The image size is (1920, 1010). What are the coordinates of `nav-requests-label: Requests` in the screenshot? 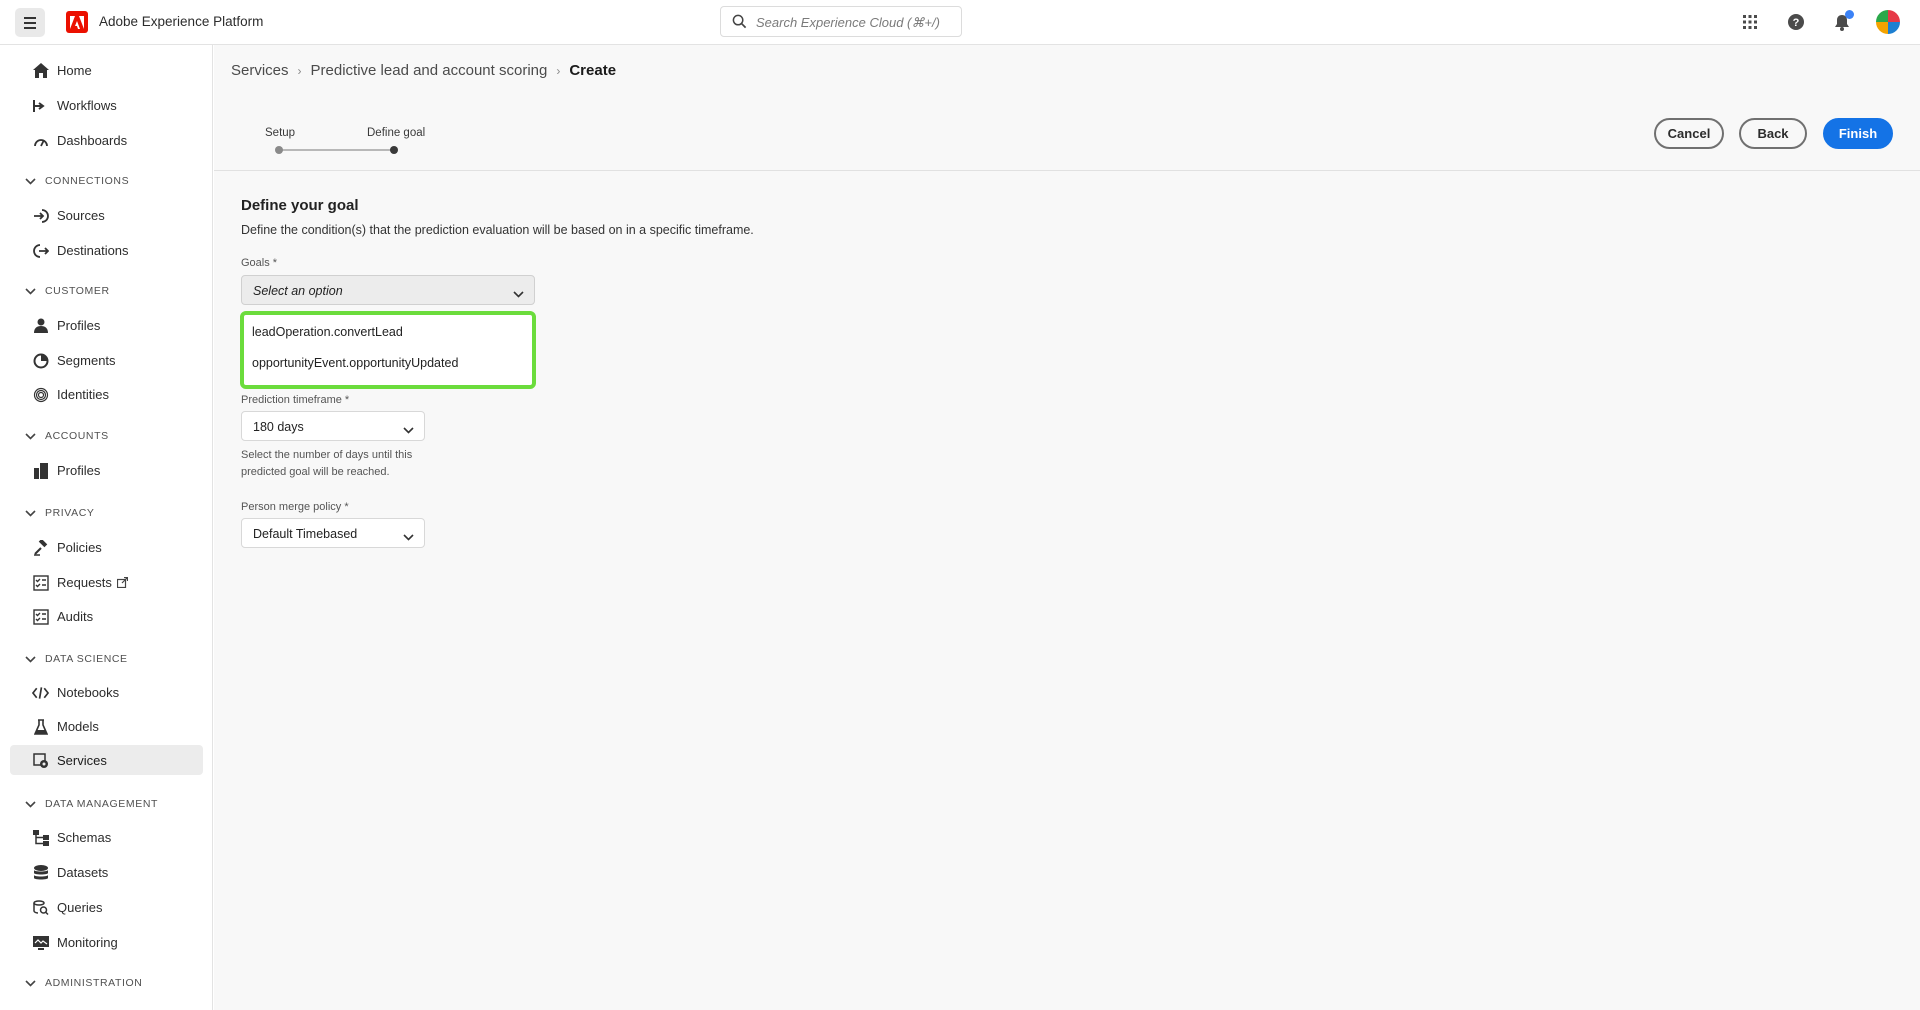 It's located at (84, 582).